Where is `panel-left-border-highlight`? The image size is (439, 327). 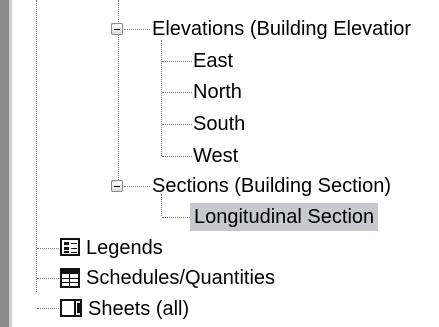 panel-left-border-highlight is located at coordinates (10, 163).